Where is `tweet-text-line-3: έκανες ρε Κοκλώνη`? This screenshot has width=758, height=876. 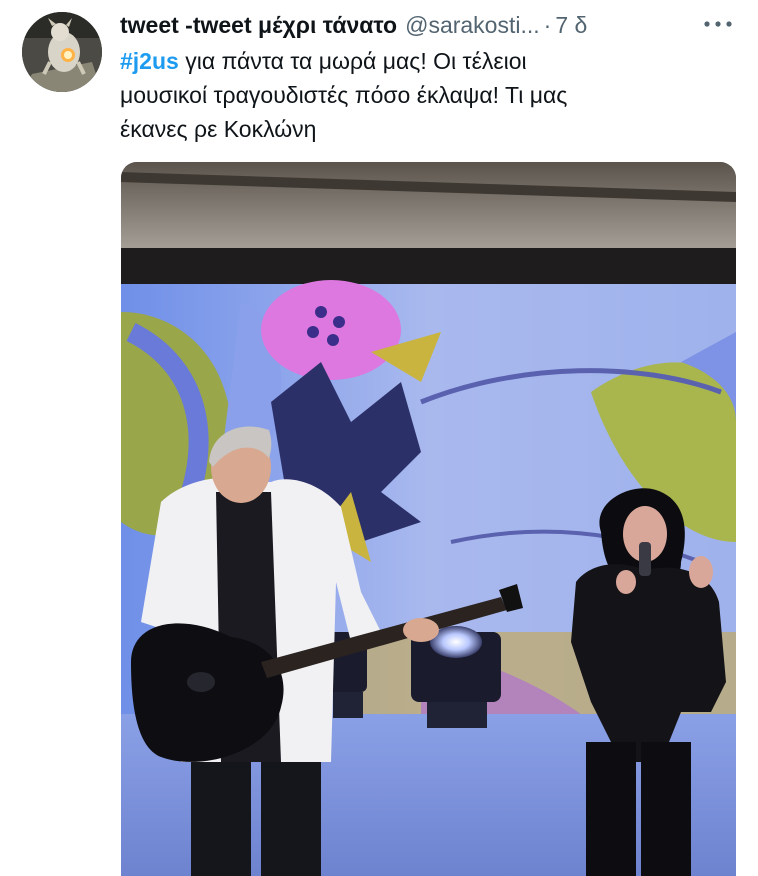
tweet-text-line-3: έκανες ρε Κοκλώνη is located at coordinates (218, 129).